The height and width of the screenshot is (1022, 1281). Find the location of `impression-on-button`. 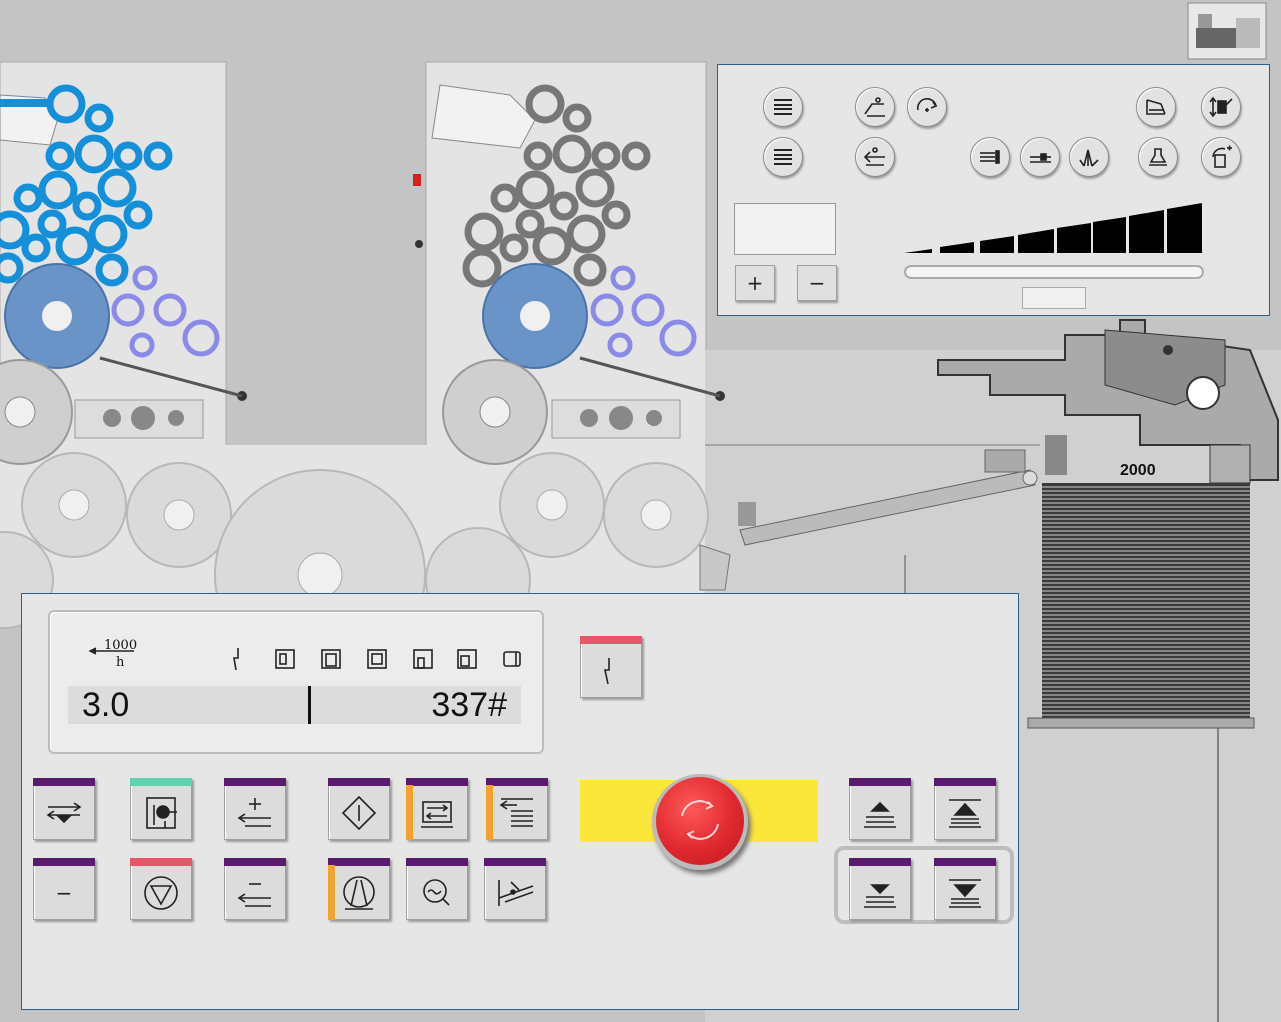

impression-on-button is located at coordinates (359, 889).